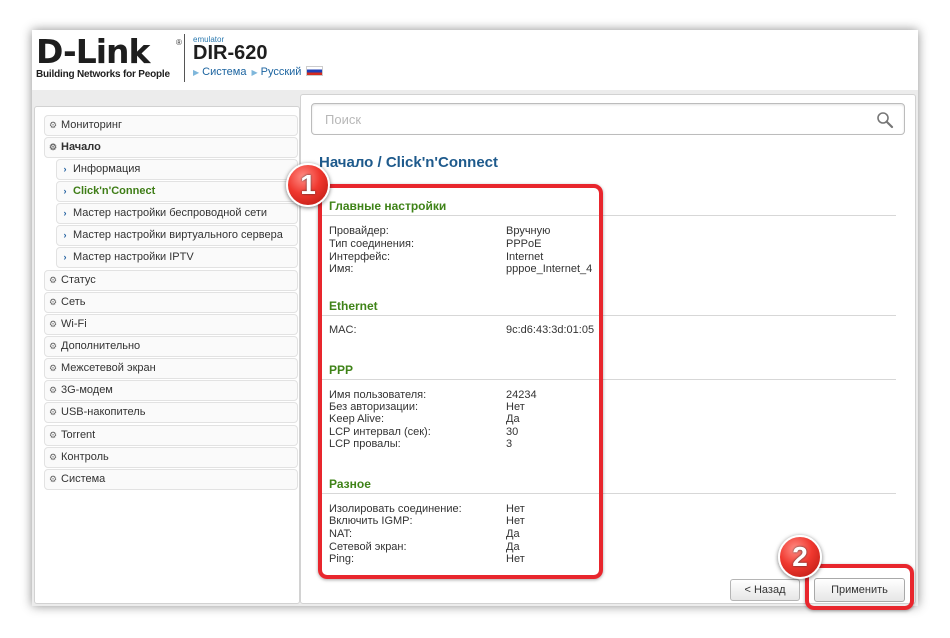  I want to click on sidebar-item-label: 3G-модем, so click(87, 390).